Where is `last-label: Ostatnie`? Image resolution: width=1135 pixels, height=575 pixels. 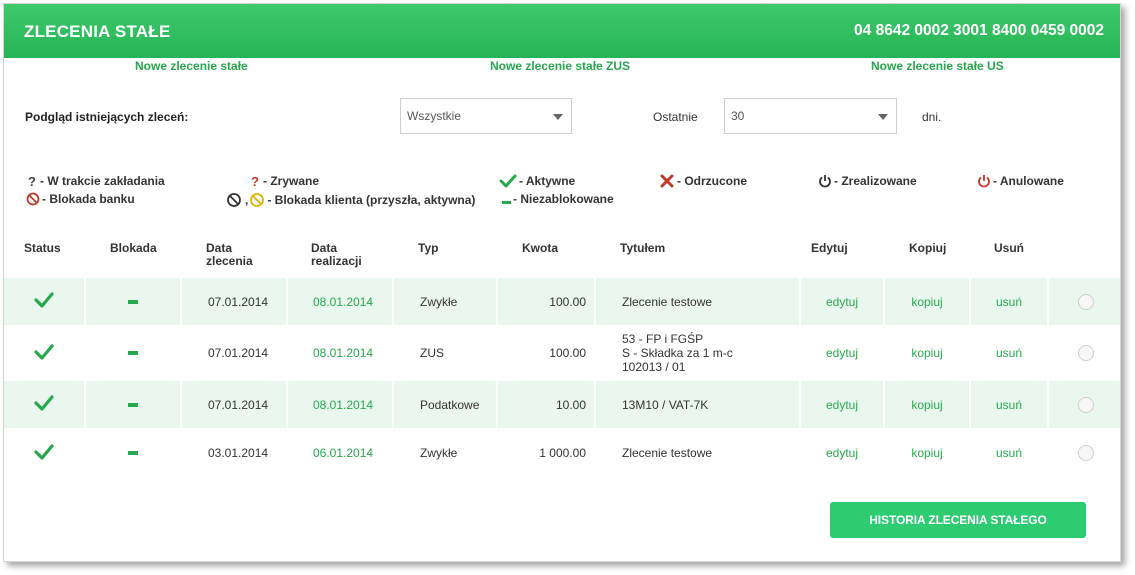 last-label: Ostatnie is located at coordinates (675, 117).